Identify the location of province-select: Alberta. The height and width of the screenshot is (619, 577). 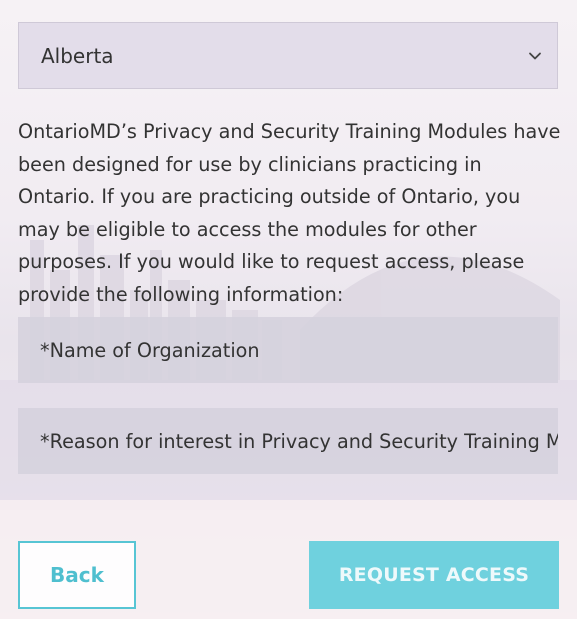
(288, 55).